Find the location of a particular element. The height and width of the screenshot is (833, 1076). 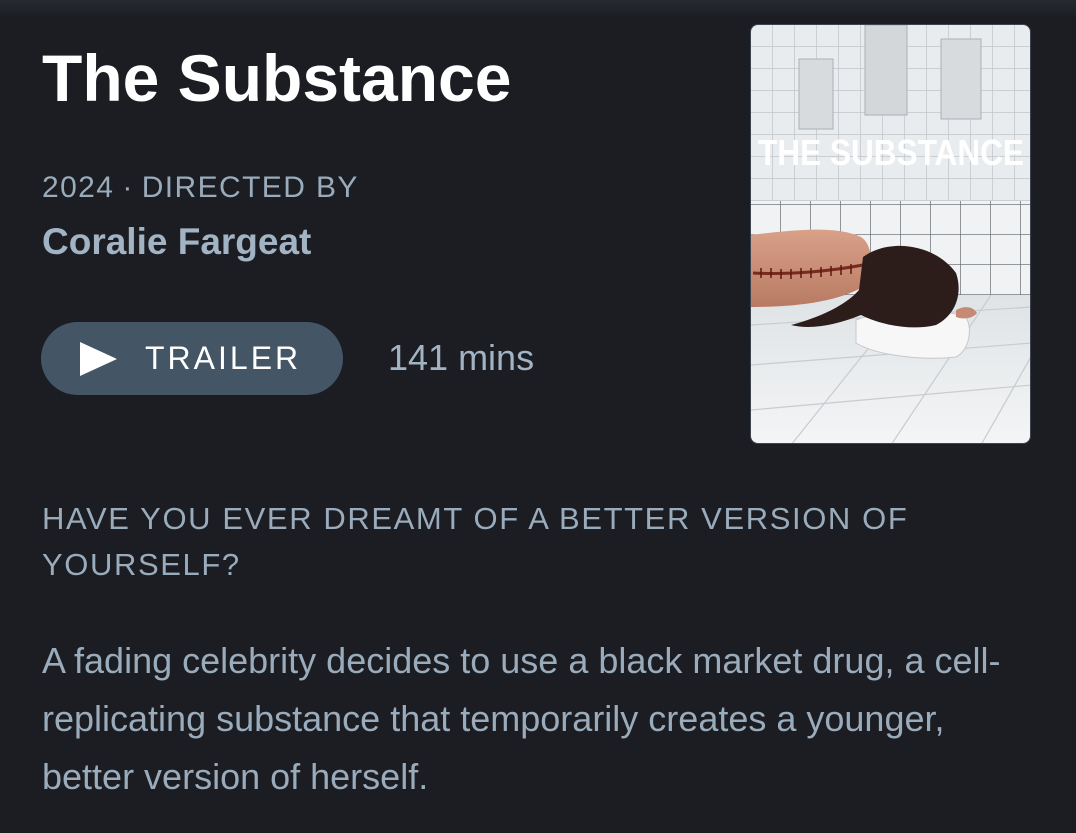

poster-artwork: THE SUBSTANCE is located at coordinates (890, 234).